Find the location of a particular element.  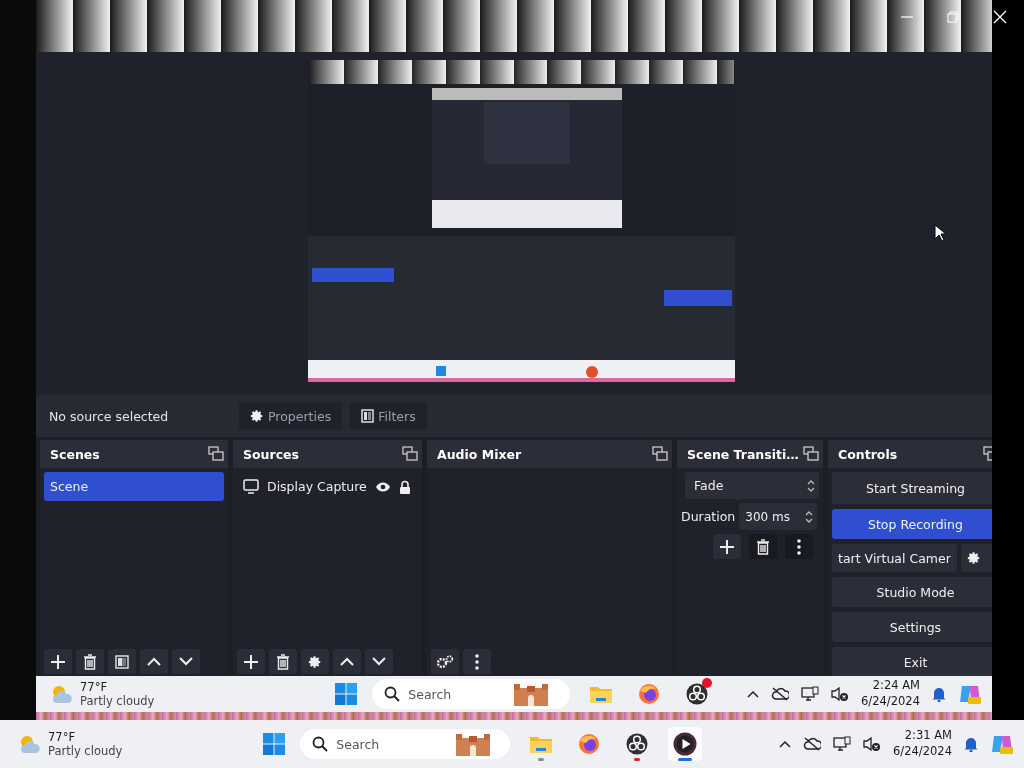

clock: 2:31 AM 6/24/2024 is located at coordinates (922, 744).